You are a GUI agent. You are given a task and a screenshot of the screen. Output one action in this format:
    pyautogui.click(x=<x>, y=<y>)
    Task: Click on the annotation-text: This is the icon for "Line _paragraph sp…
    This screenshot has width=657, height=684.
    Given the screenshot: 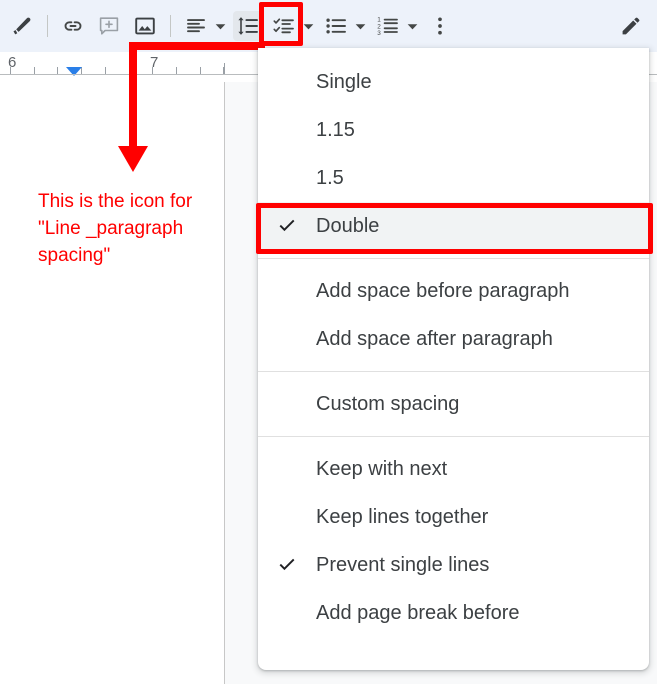 What is the action you would take?
    pyautogui.click(x=115, y=228)
    